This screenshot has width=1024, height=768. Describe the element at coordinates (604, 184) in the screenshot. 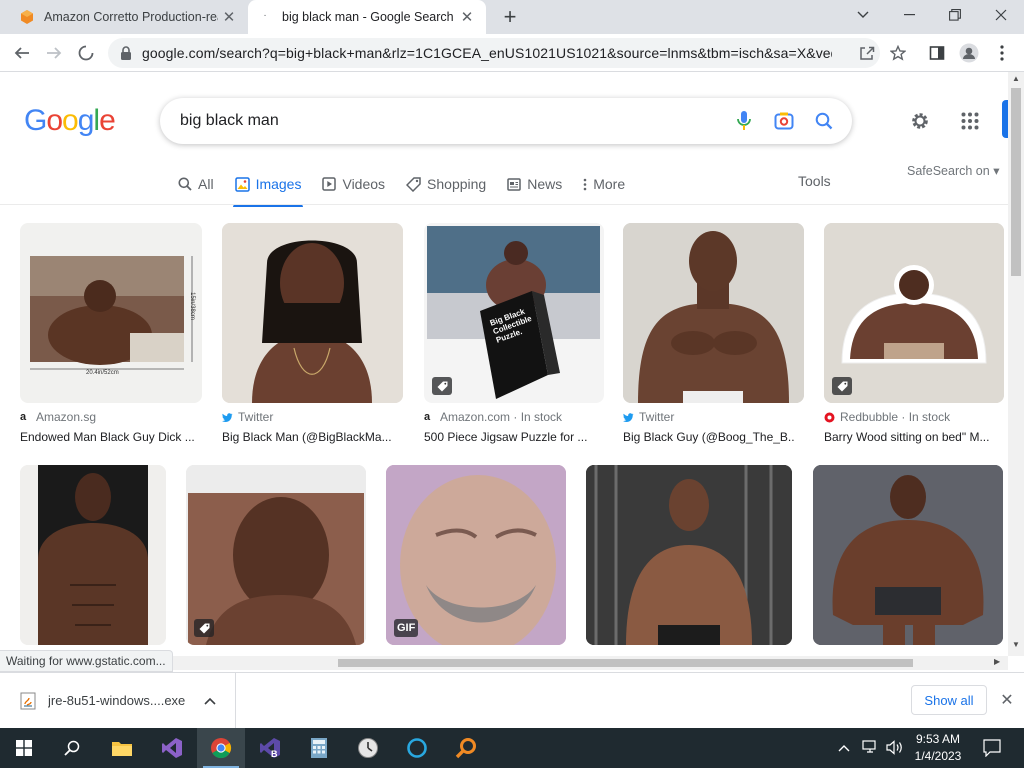

I see `tab-more: More` at that location.